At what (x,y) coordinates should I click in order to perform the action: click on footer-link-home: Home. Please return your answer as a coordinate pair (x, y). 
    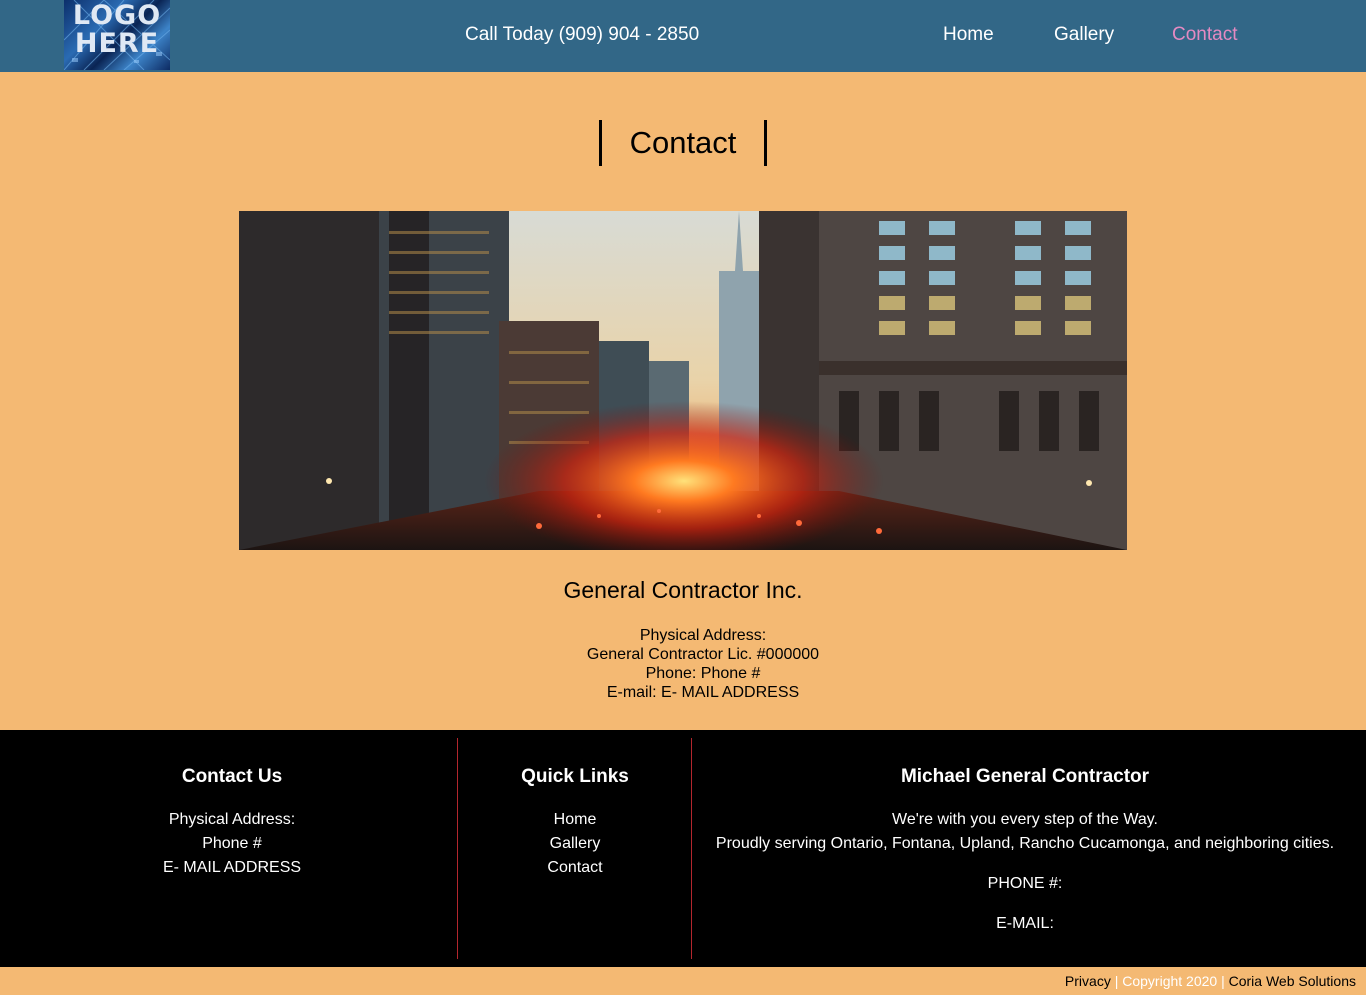
    Looking at the image, I should click on (575, 820).